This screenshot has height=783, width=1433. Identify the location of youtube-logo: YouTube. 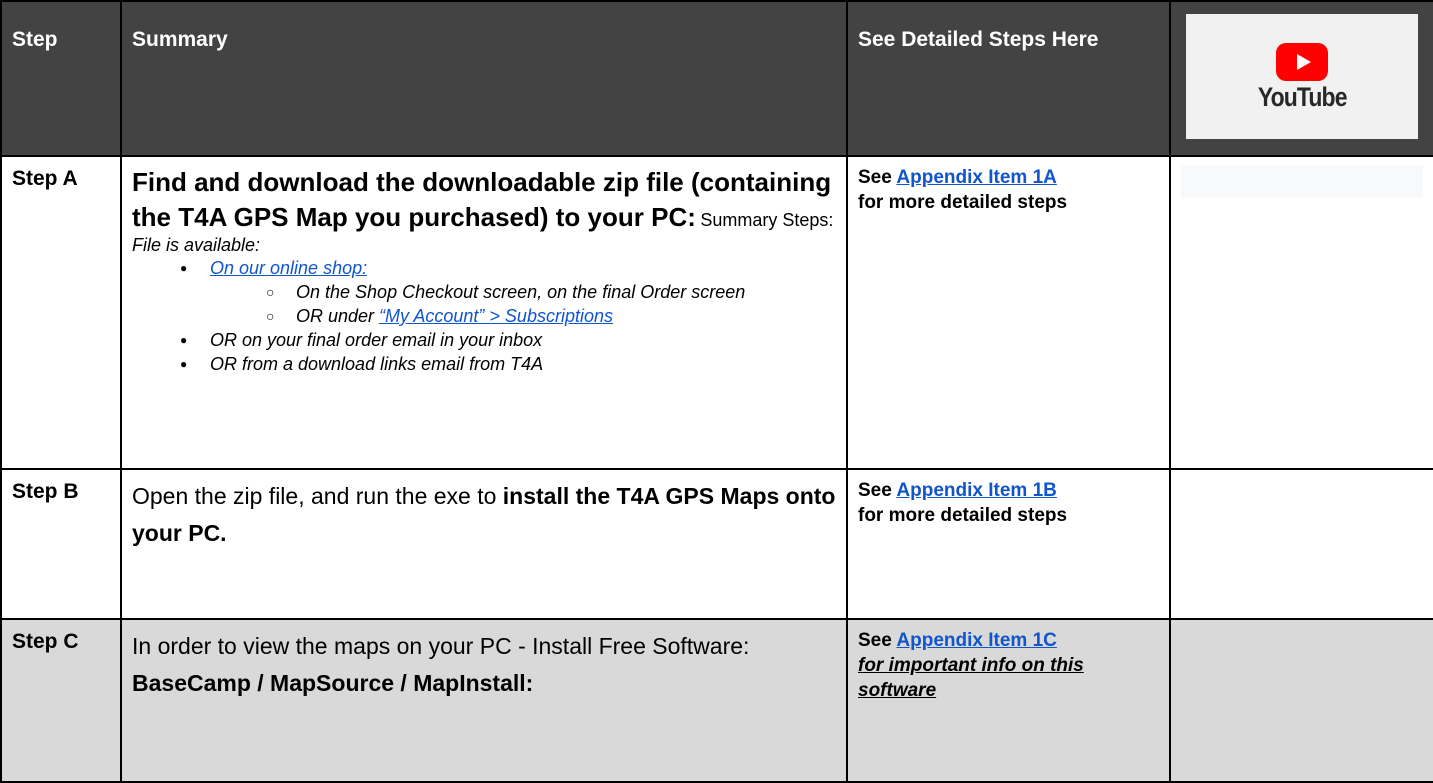
(1302, 76).